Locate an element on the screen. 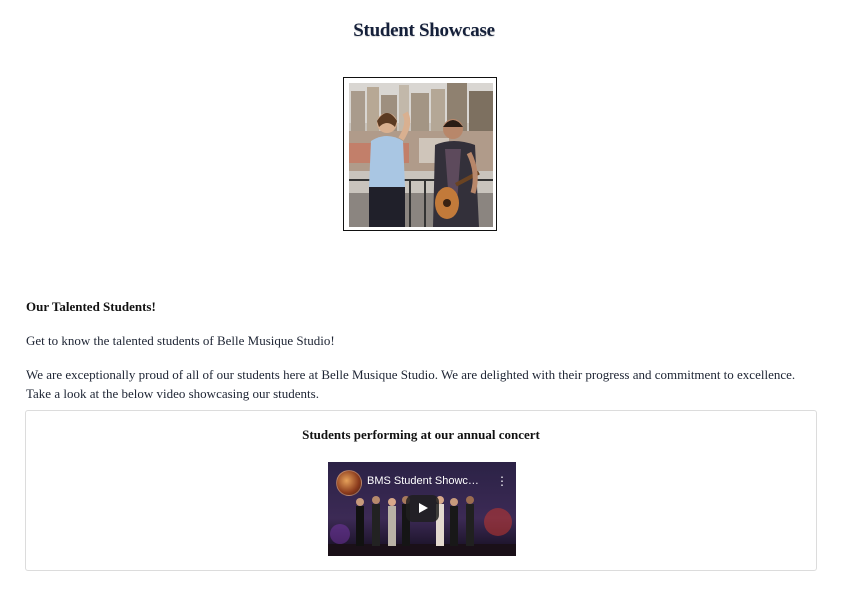 The height and width of the screenshot is (601, 848). video-player: BMS Student Showcase ⋮ is located at coordinates (422, 509).